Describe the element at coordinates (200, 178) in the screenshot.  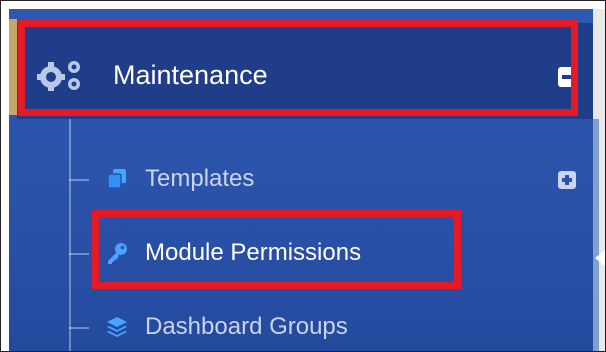
I see `sidebar-item-templates-label: Templates` at that location.